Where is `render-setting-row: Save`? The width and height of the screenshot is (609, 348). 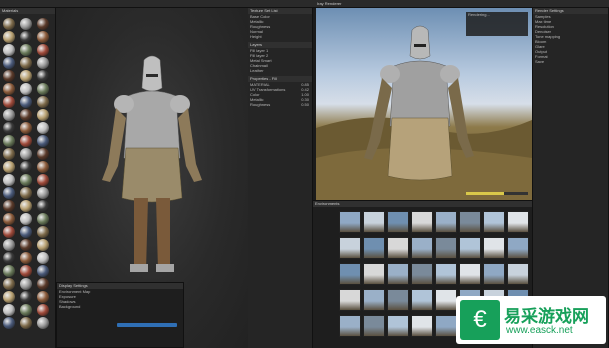 render-setting-row: Save is located at coordinates (570, 61).